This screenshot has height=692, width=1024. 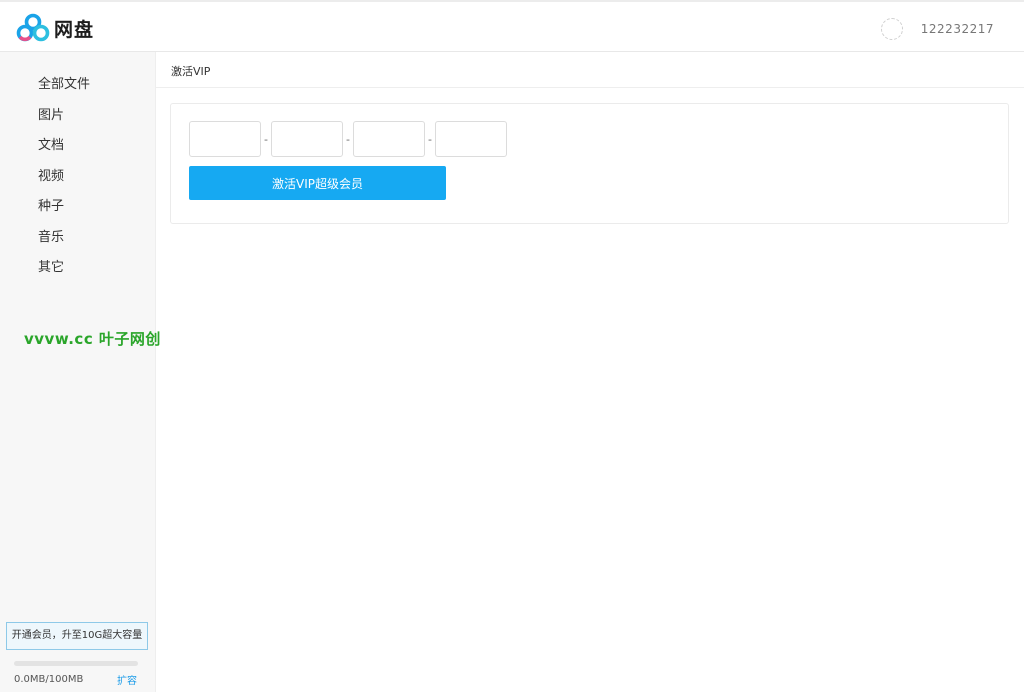 What do you see at coordinates (77, 85) in the screenshot?
I see `sidebar-item-all-files: 全部文件` at bounding box center [77, 85].